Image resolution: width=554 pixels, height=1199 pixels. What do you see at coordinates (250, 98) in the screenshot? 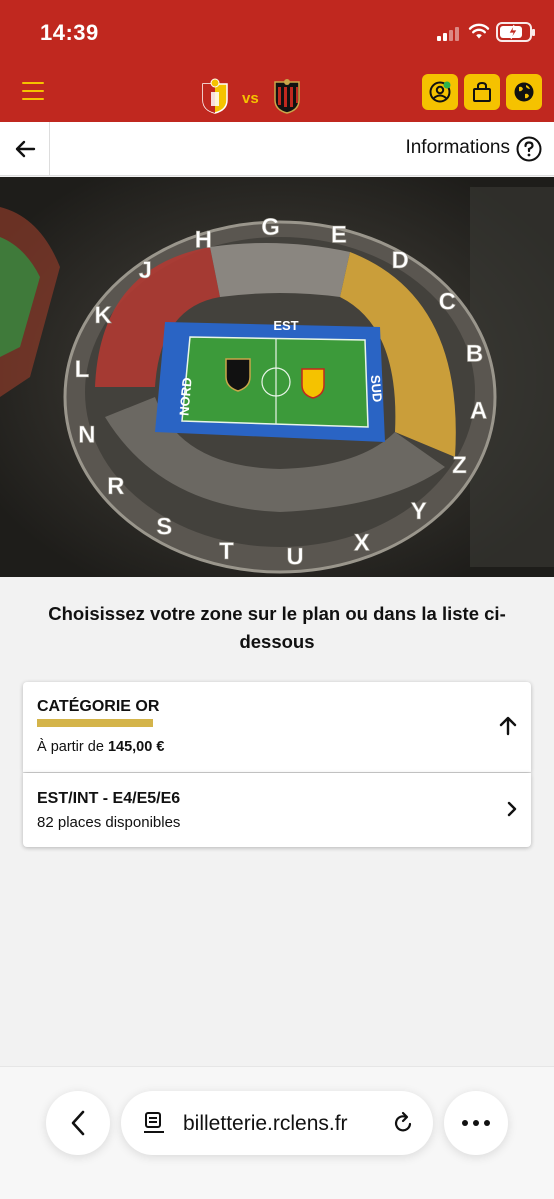
I see `versus-label: vs` at bounding box center [250, 98].